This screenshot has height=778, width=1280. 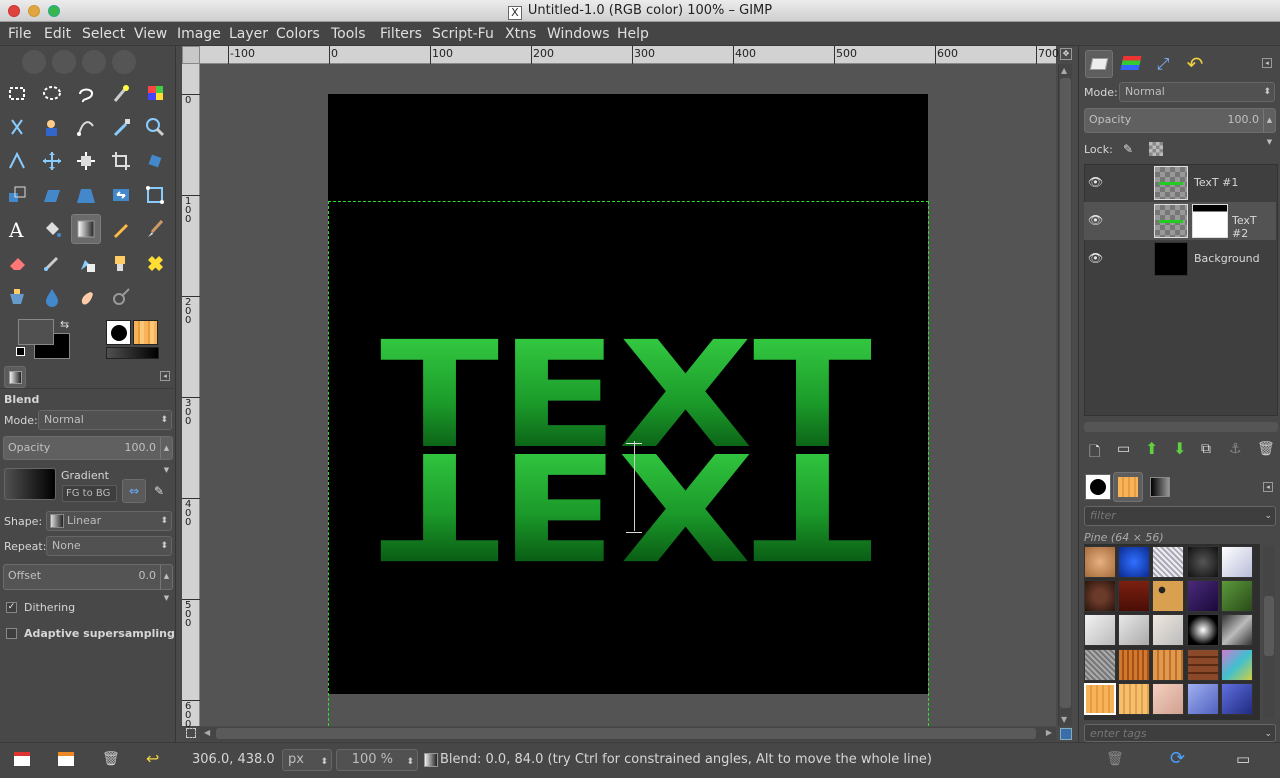 I want to click on tab-layers, so click(x=1099, y=64).